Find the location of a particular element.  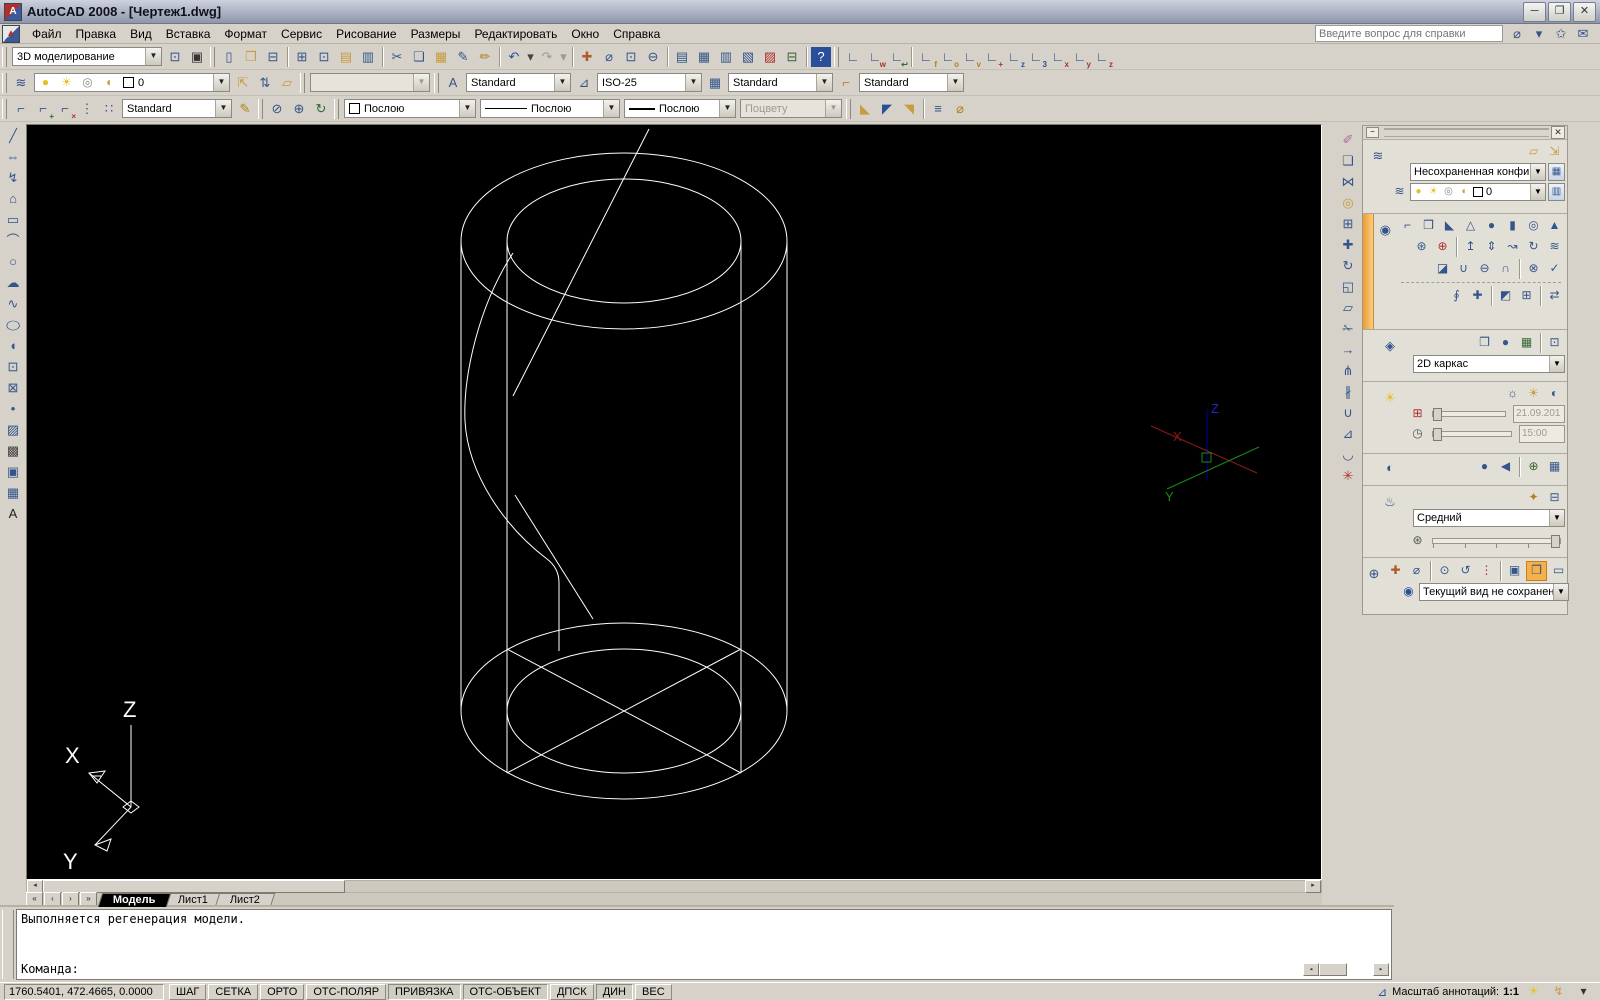

zoom-previous-icon: ⊖ is located at coordinates (653, 57).